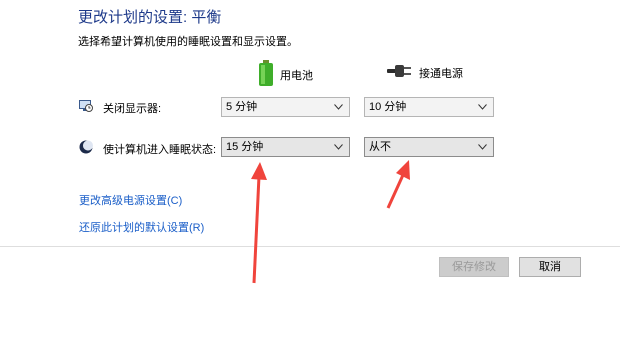  I want to click on plugged-column-header: 接通电源, so click(425, 72).